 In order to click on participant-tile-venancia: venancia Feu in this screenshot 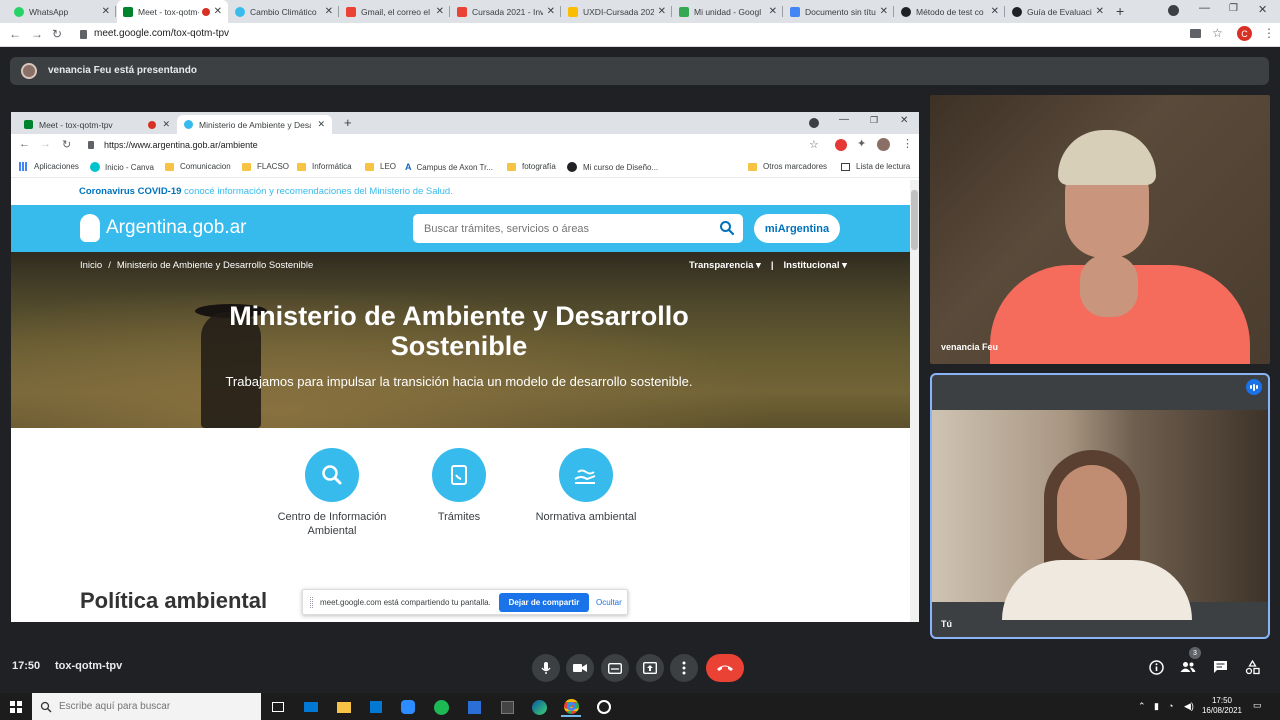, I will do `click(1100, 229)`.